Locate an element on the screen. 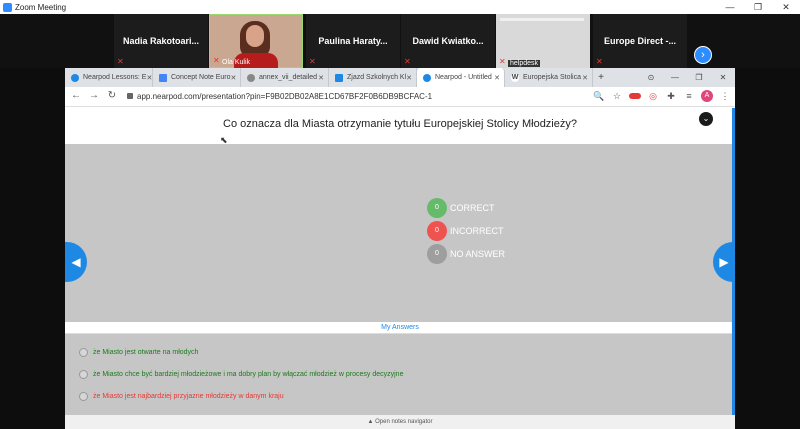 This screenshot has height=429, width=800. my-answers-tab: My Answers is located at coordinates (400, 328).